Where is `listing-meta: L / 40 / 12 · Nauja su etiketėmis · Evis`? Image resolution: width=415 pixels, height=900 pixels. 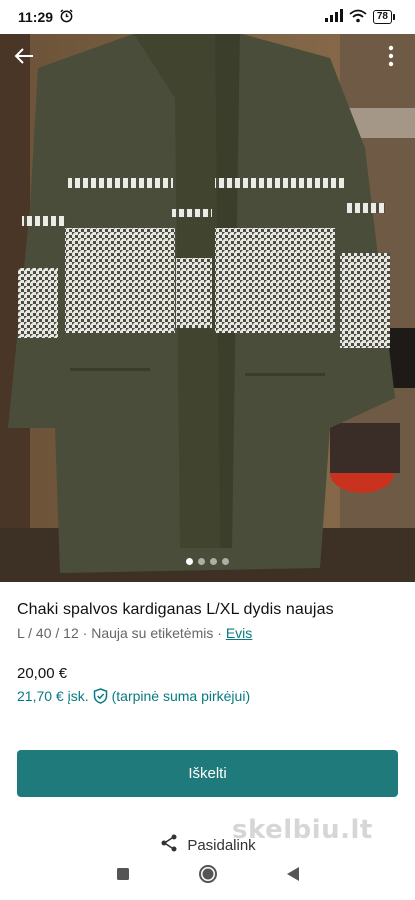 listing-meta: L / 40 / 12 · Nauja su etiketėmis · Evis is located at coordinates (207, 633).